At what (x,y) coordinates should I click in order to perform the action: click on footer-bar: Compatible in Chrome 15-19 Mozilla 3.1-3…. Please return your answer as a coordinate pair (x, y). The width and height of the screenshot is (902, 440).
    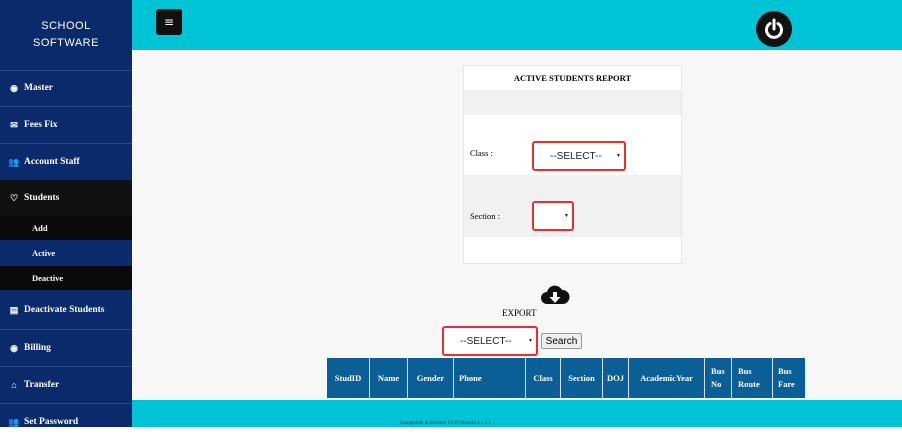
    Looking at the image, I should click on (517, 413).